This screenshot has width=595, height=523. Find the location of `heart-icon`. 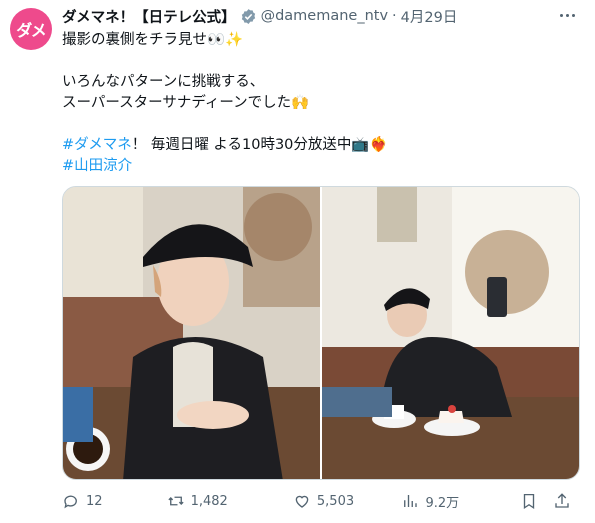

heart-icon is located at coordinates (302, 501).